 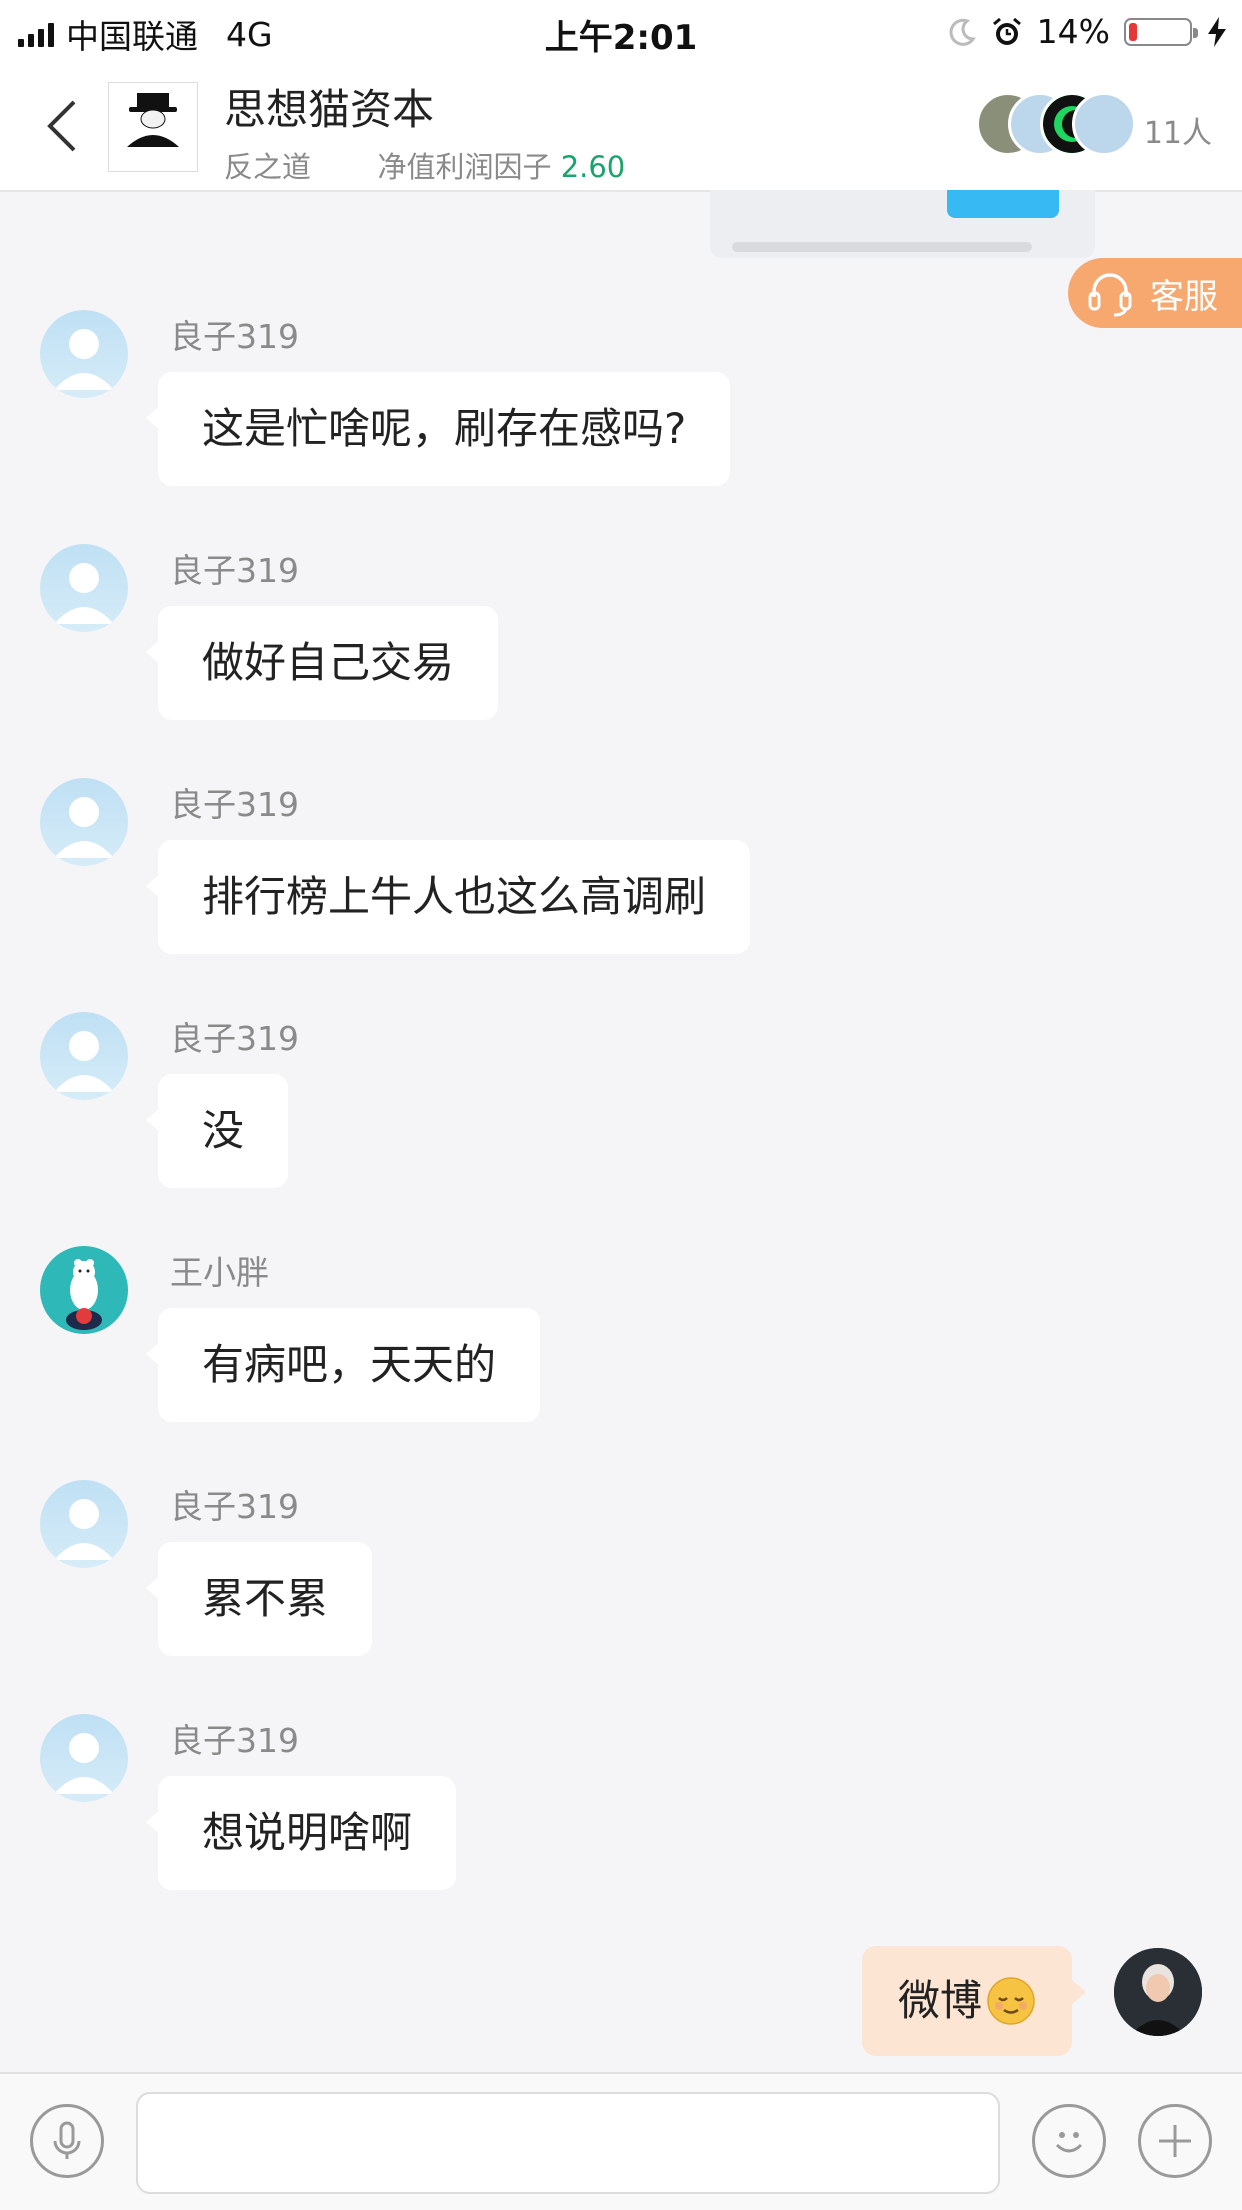 What do you see at coordinates (438, 429) in the screenshot?
I see `message-bubble: 这是忙啥呢，刷存在感吗?` at bounding box center [438, 429].